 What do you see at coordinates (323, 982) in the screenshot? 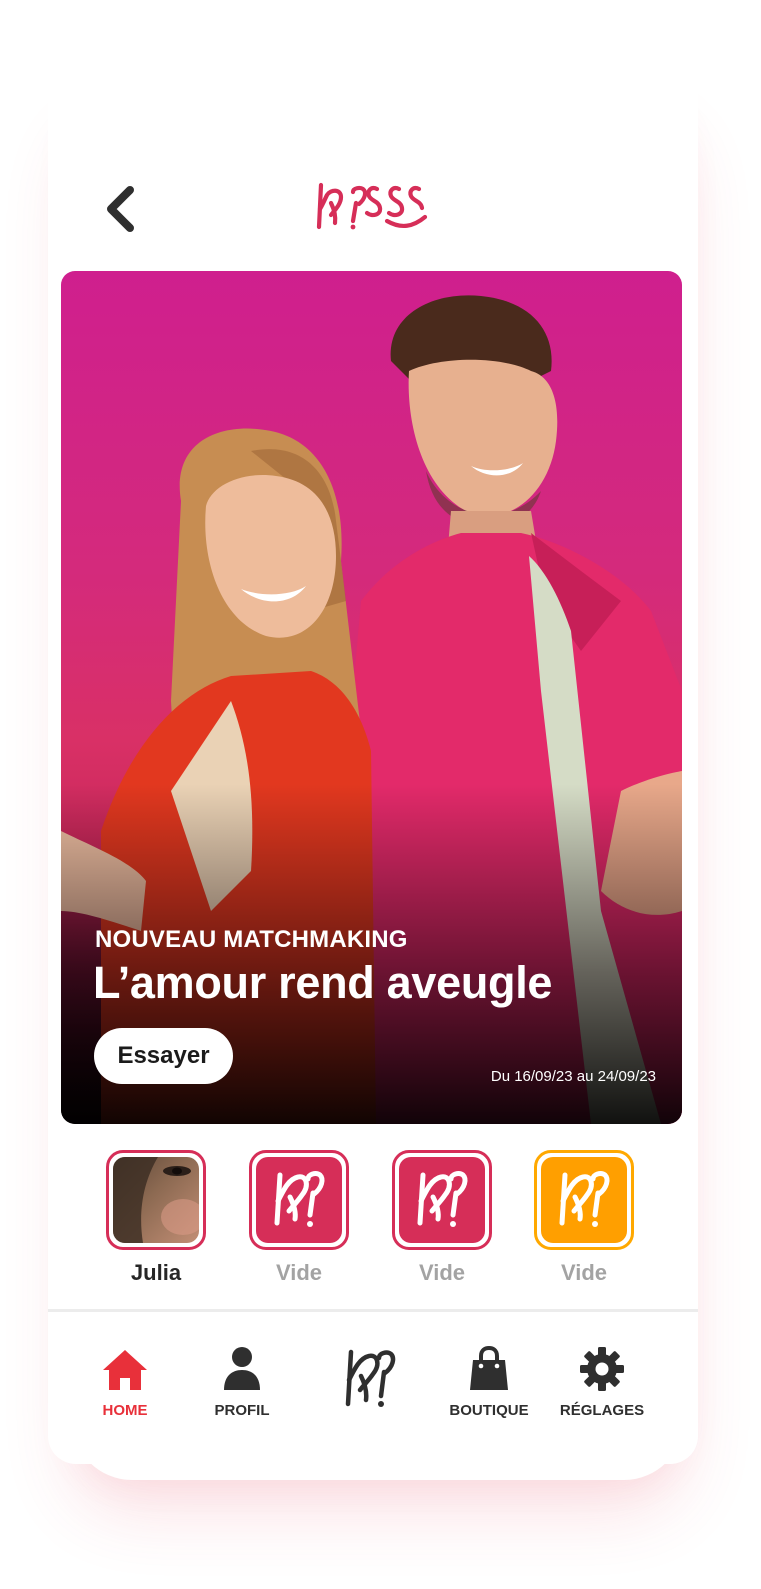
I see `banner-headline: L’amour rend aveugle` at bounding box center [323, 982].